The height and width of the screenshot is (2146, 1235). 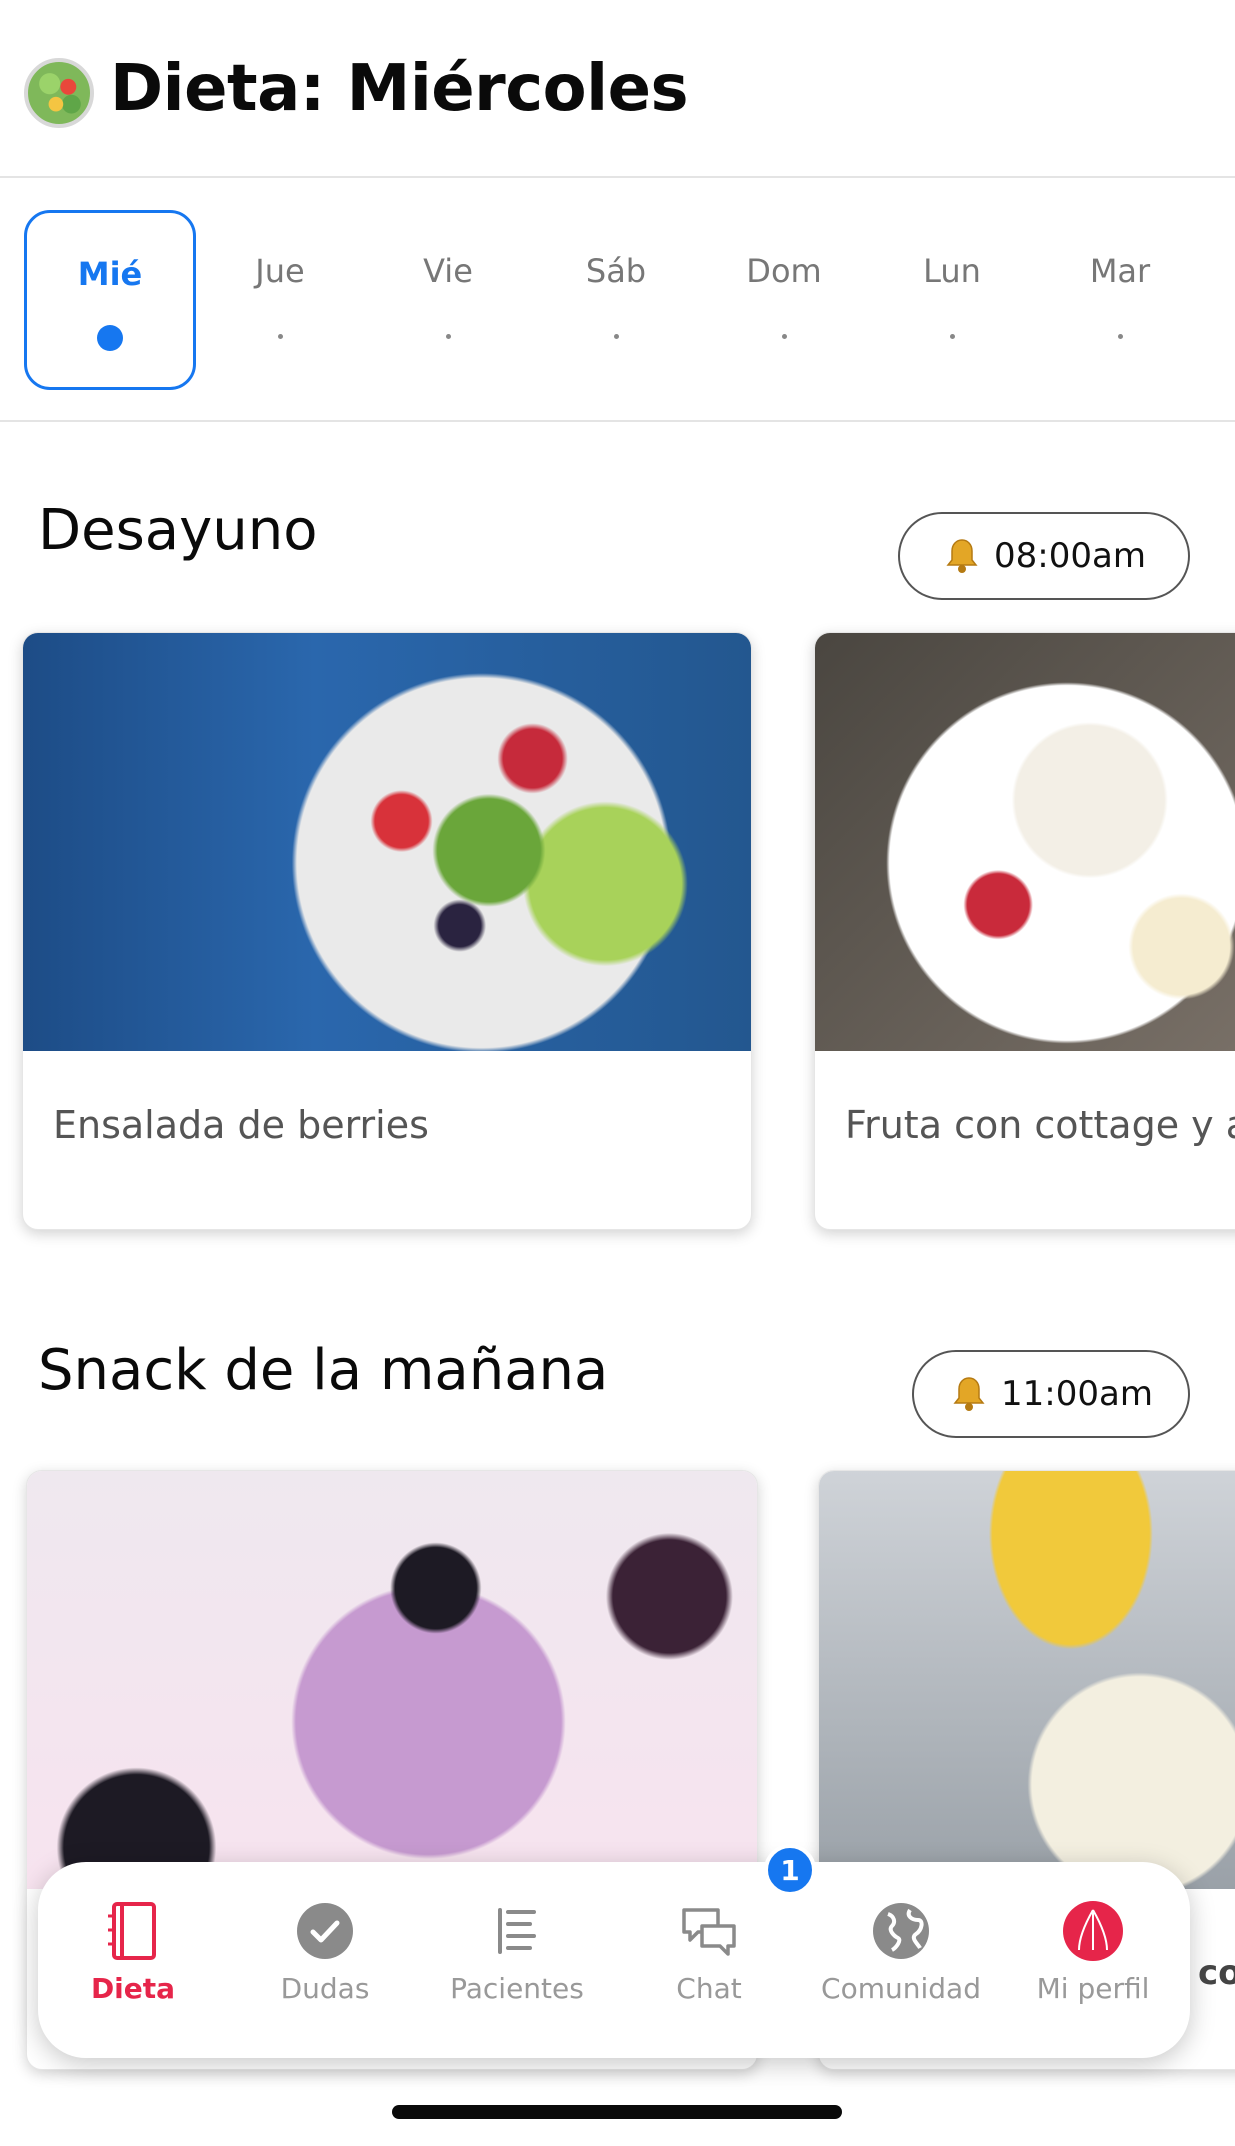 What do you see at coordinates (448, 271) in the screenshot?
I see `day-tab-label: Vie` at bounding box center [448, 271].